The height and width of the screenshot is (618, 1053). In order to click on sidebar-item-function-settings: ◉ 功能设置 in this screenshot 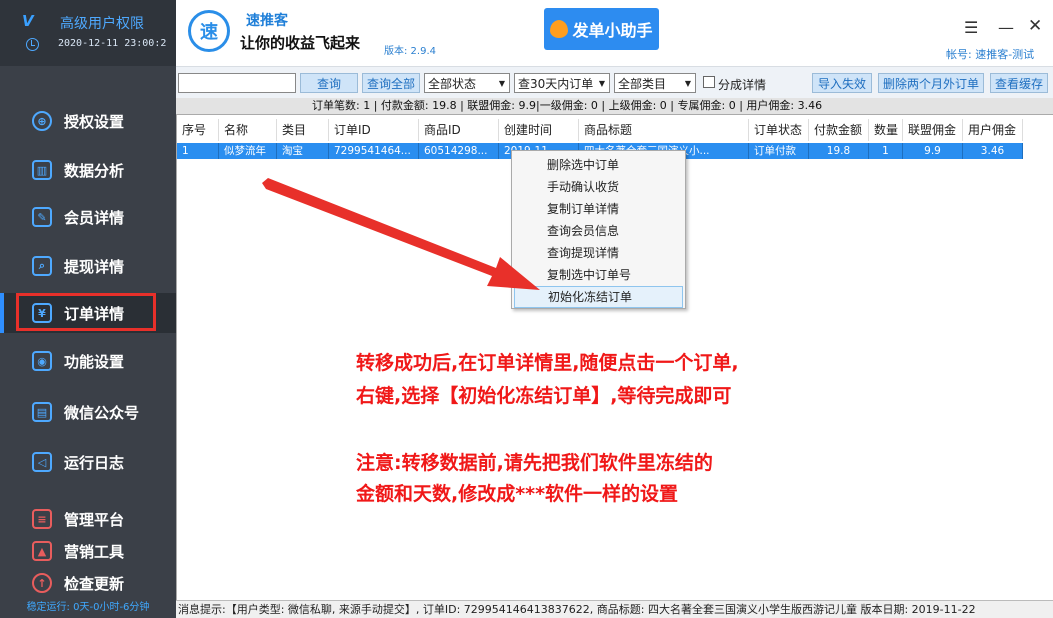, I will do `click(88, 361)`.